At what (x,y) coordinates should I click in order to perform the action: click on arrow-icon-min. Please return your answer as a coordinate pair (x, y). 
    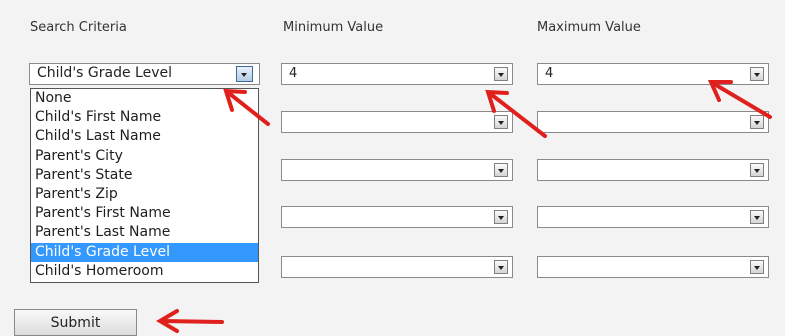
    Looking at the image, I should click on (516, 113).